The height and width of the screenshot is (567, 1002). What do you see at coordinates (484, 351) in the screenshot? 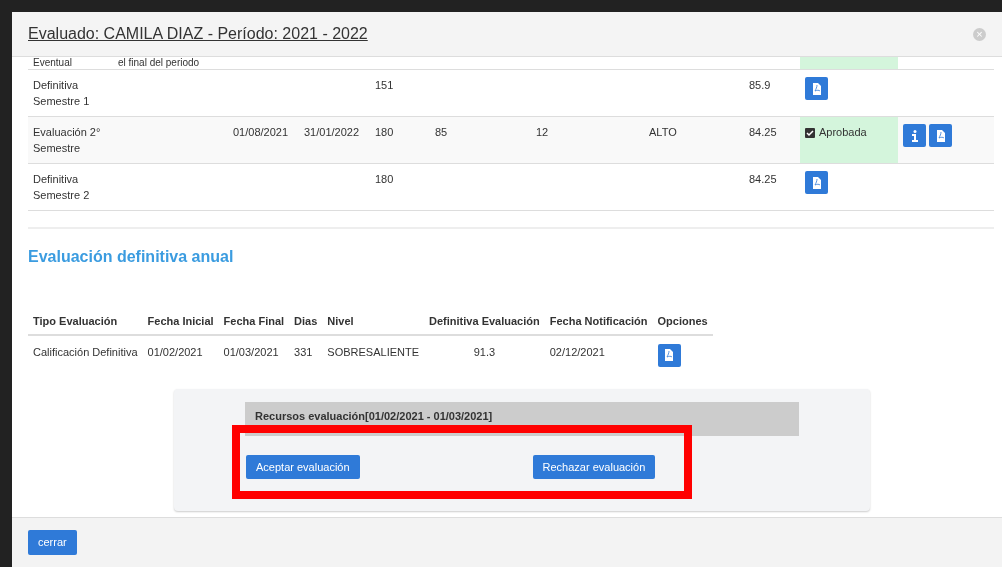
I see `table-cell: 91.3` at bounding box center [484, 351].